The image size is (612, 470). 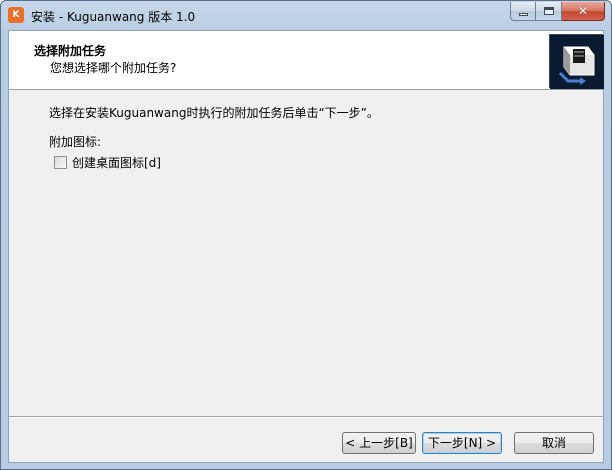 What do you see at coordinates (113, 68) in the screenshot?
I see `page-subtitle: 您想选择哪个附加任务?` at bounding box center [113, 68].